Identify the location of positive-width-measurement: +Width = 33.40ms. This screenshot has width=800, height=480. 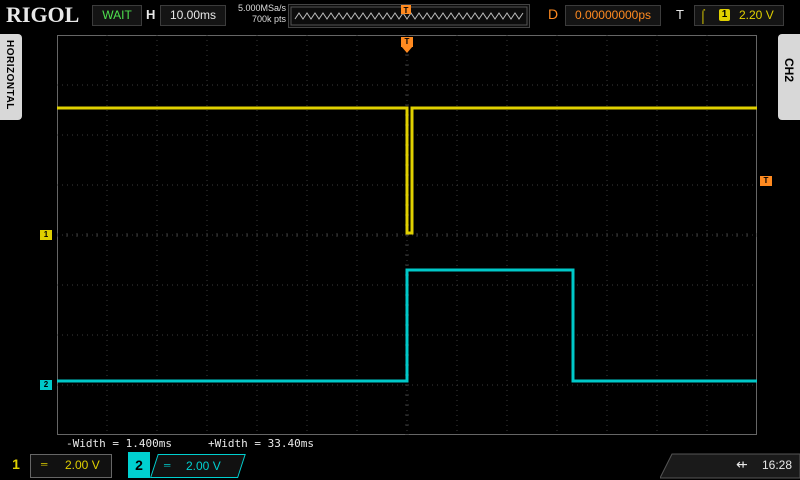
(261, 443).